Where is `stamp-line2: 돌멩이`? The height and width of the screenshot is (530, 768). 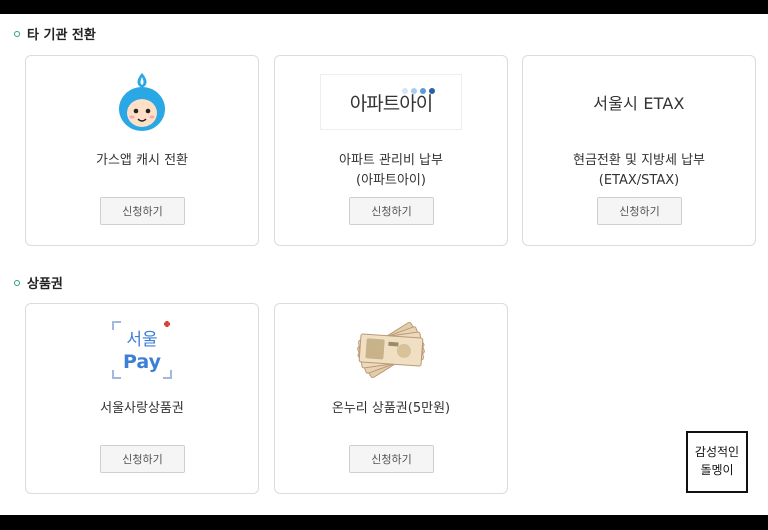
stamp-line2: 돌멩이 is located at coordinates (717, 470).